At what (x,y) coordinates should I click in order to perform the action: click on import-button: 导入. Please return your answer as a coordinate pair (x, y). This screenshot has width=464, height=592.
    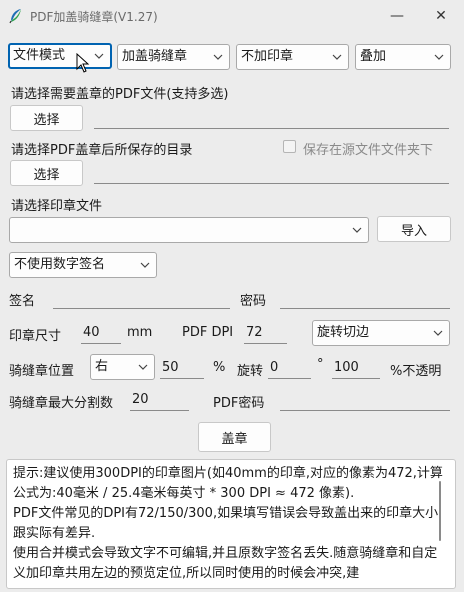
    Looking at the image, I should click on (414, 229).